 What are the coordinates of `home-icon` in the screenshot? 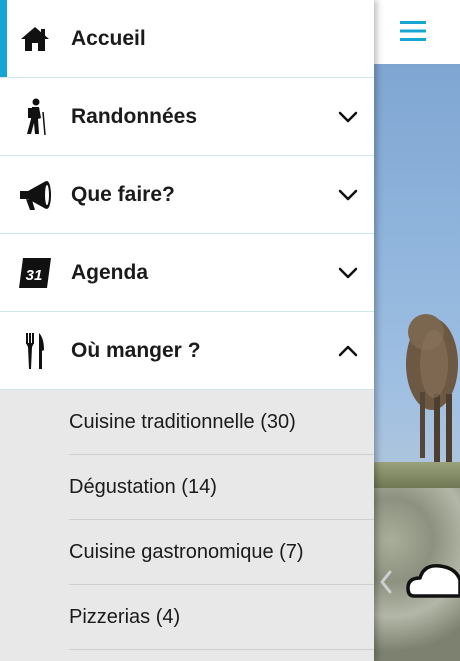 It's located at (35, 39).